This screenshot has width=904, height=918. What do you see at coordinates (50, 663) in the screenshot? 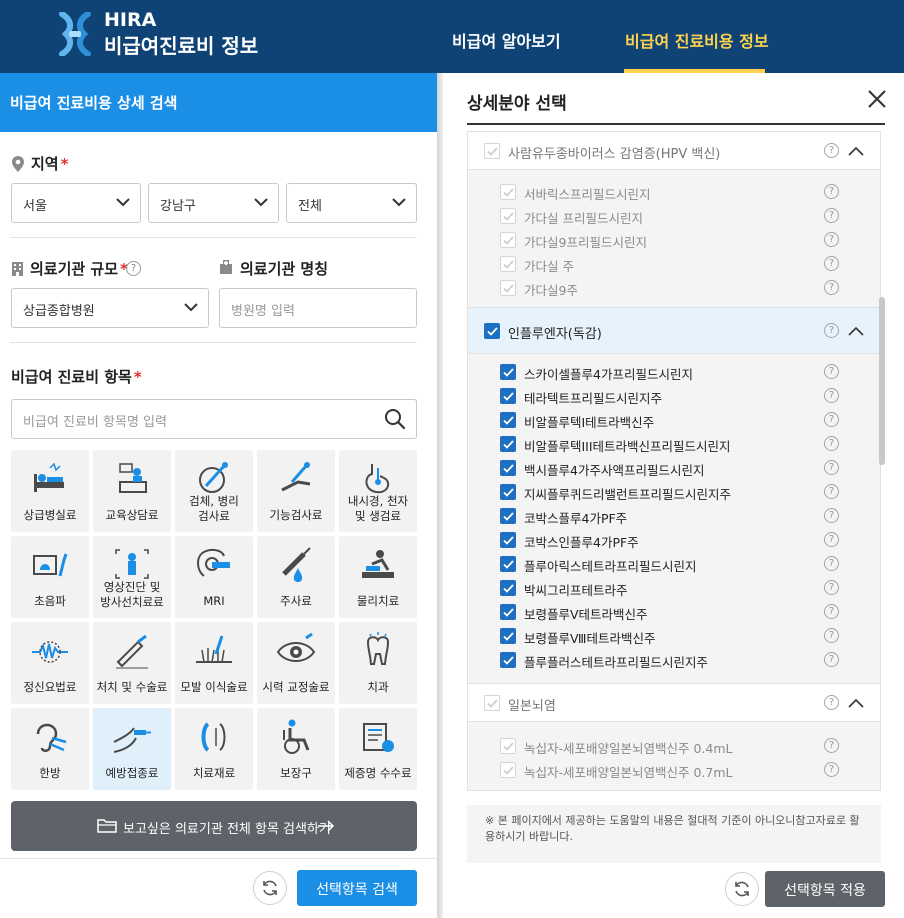
I see `category-psychotherapy: 정신요법료` at bounding box center [50, 663].